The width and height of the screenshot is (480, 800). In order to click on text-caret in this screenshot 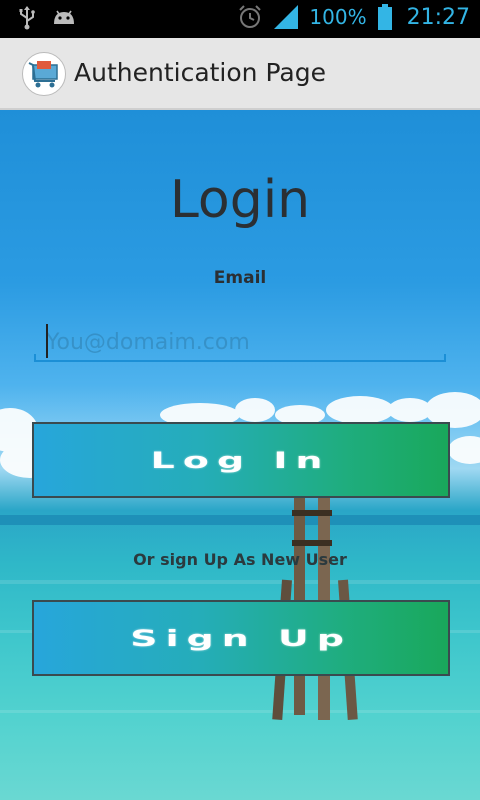, I will do `click(47, 341)`.